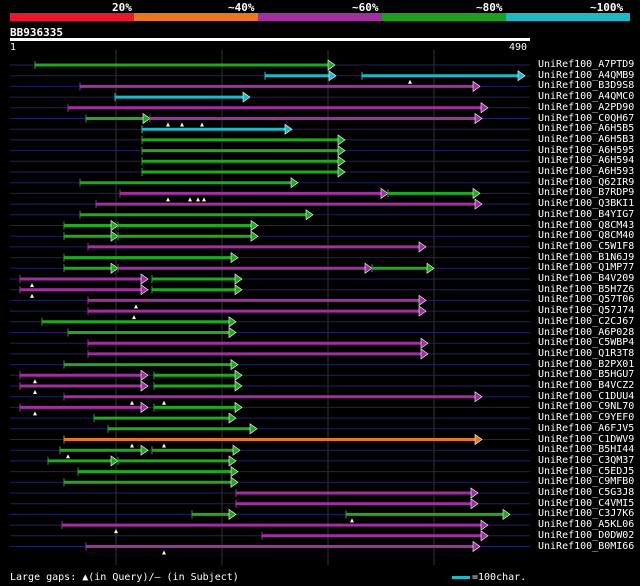 This screenshot has height=586, width=640. What do you see at coordinates (499, 577) in the screenshot?
I see `scale-legend-text: =100char.` at bounding box center [499, 577].